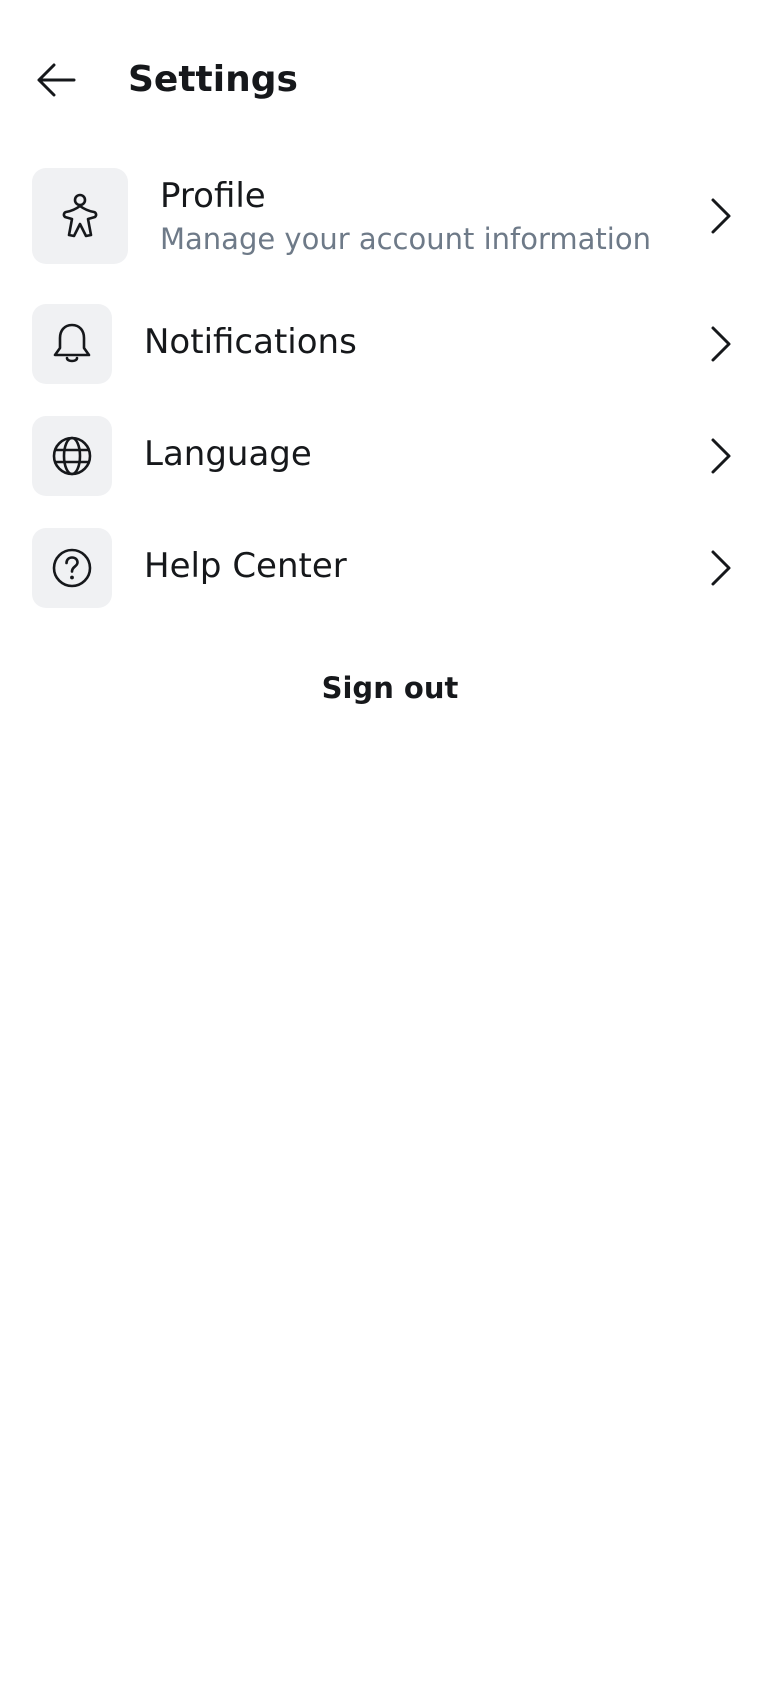 The width and height of the screenshot is (780, 1688). Describe the element at coordinates (213, 79) in the screenshot. I see `page-title: Settings` at that location.